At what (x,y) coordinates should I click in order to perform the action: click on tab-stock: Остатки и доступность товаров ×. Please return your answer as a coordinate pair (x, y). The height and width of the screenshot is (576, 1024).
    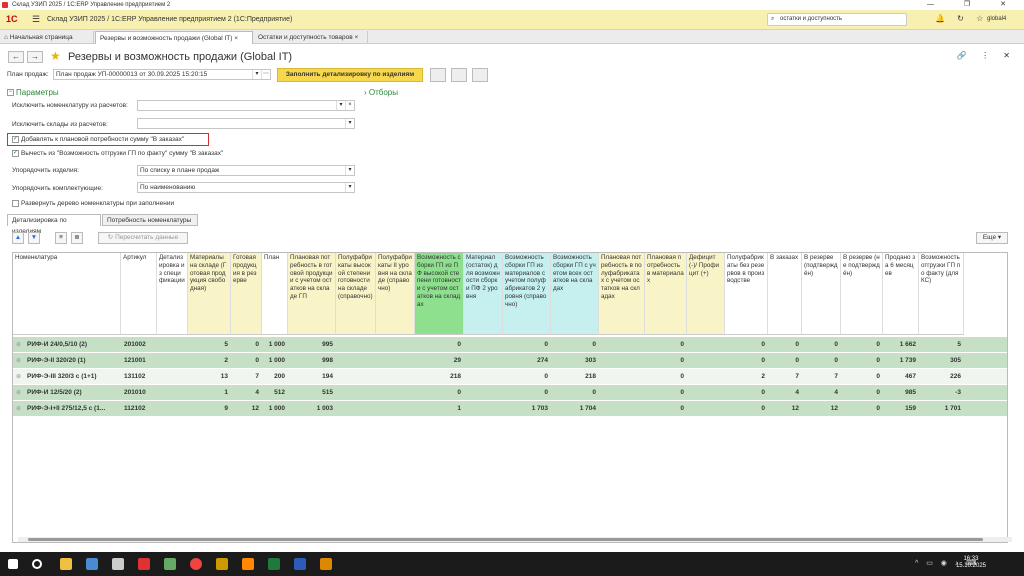
    Looking at the image, I should click on (311, 37).